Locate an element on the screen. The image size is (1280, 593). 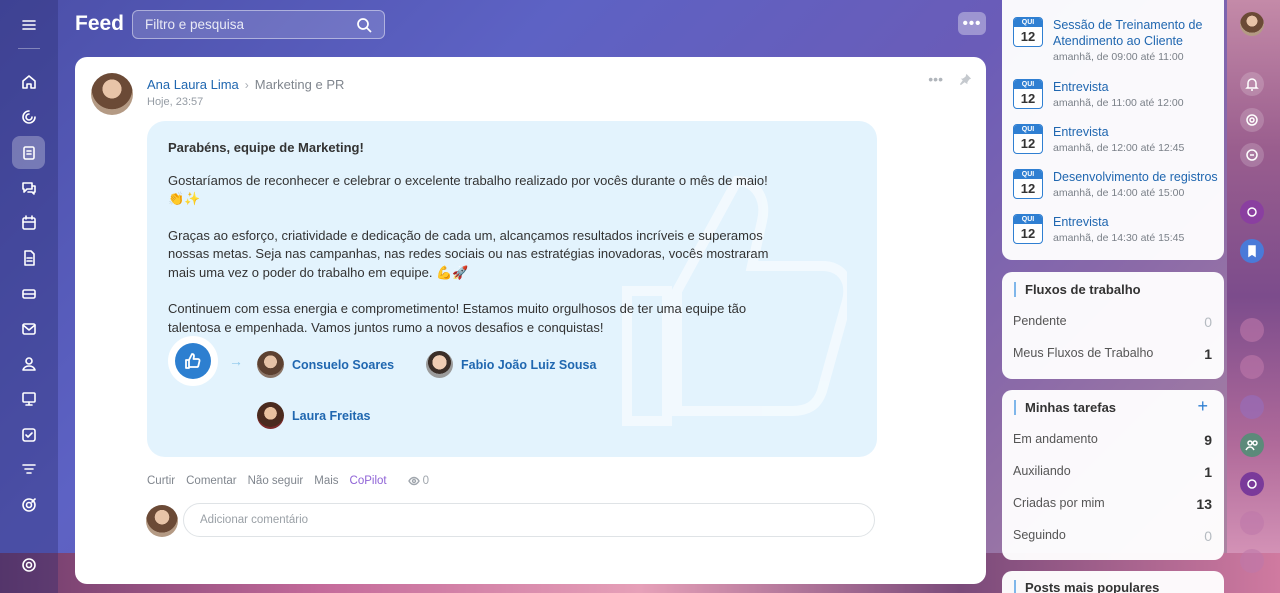
page-title: Feed is located at coordinates (100, 23).